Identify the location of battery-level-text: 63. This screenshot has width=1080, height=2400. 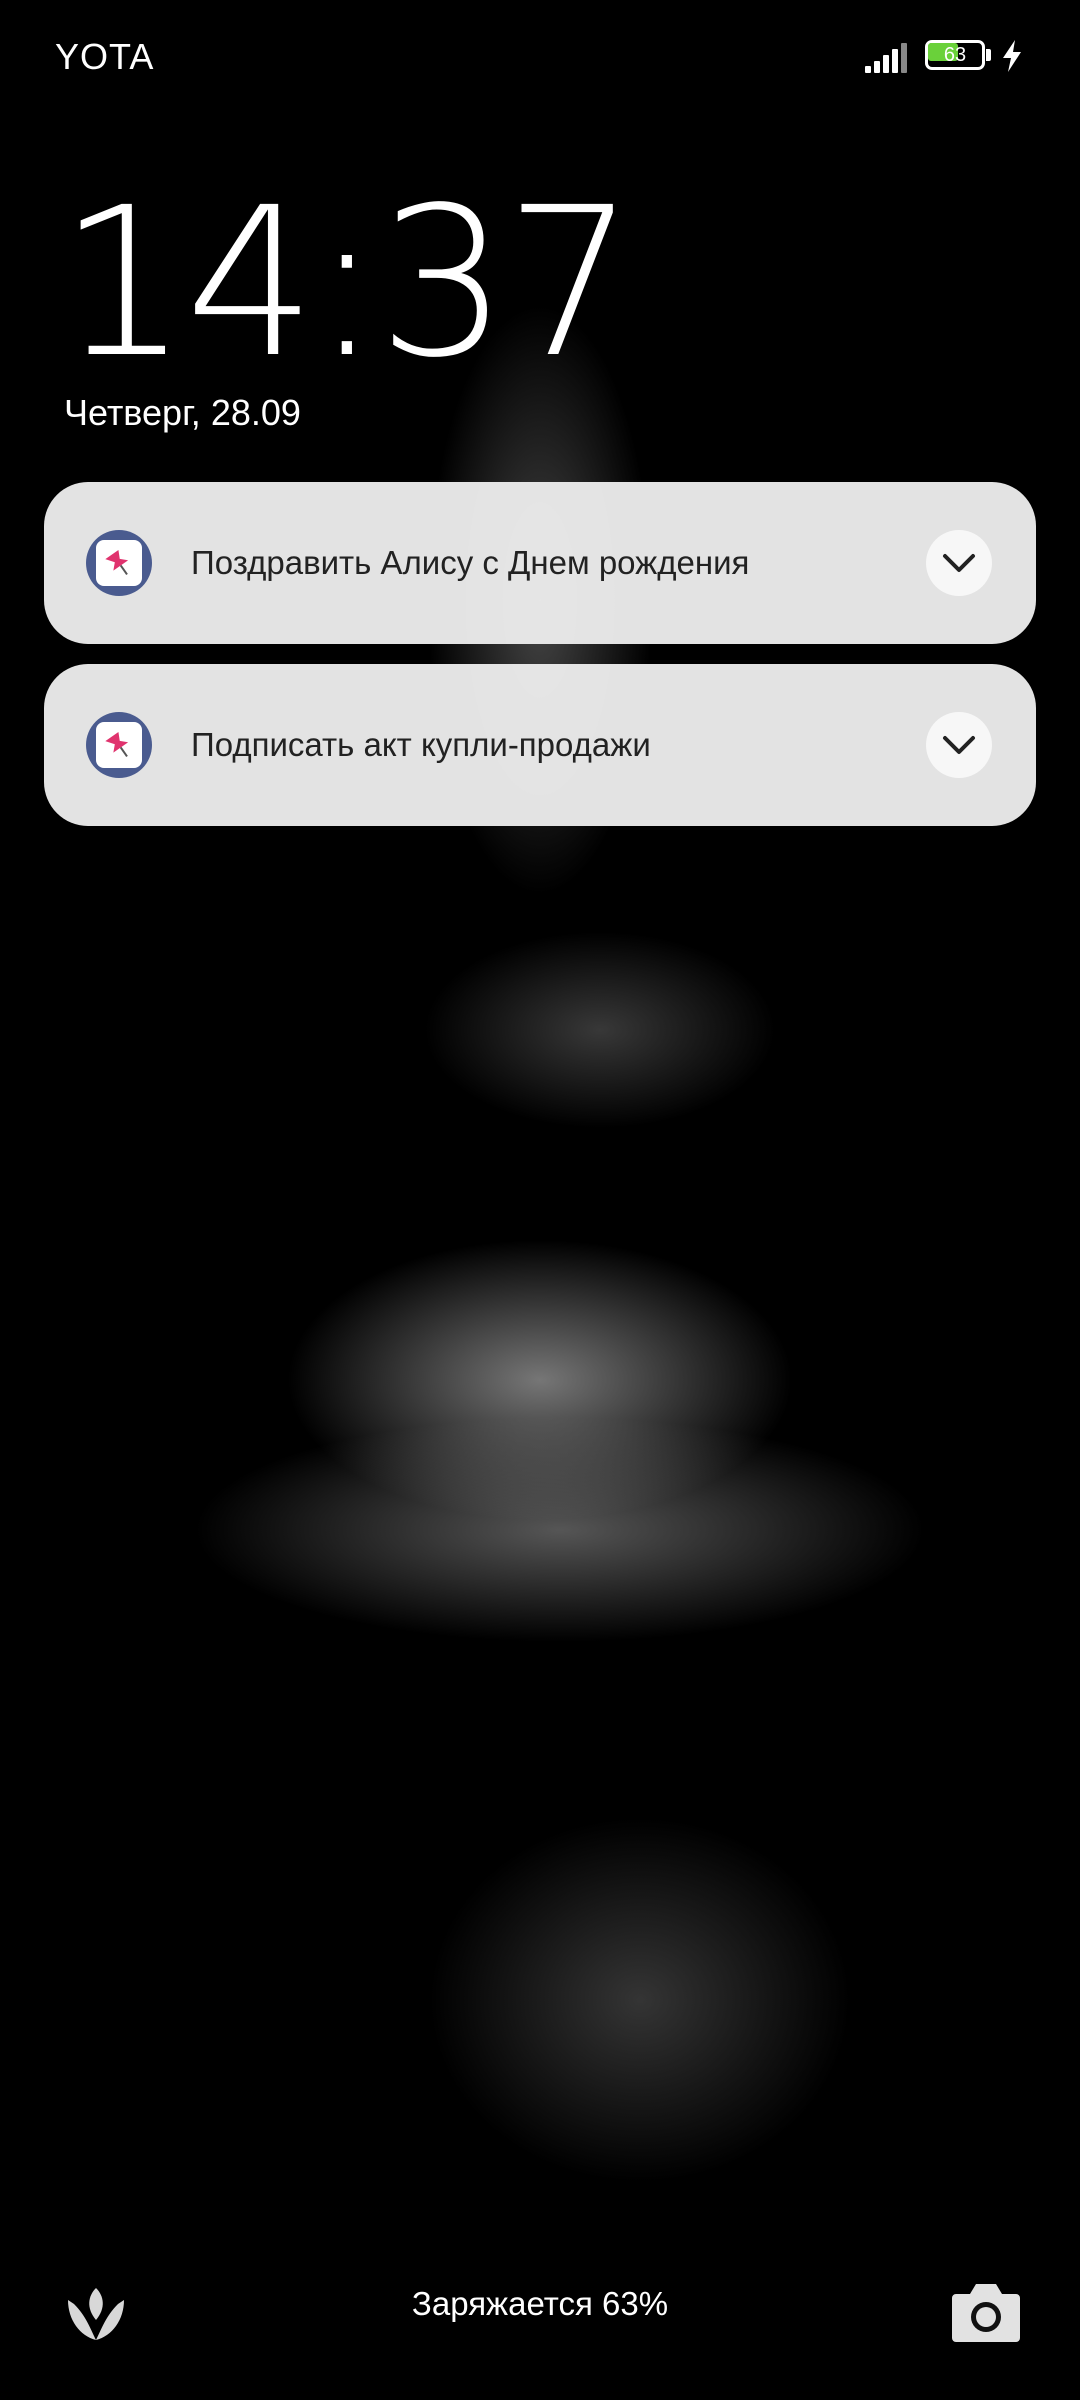
(955, 55).